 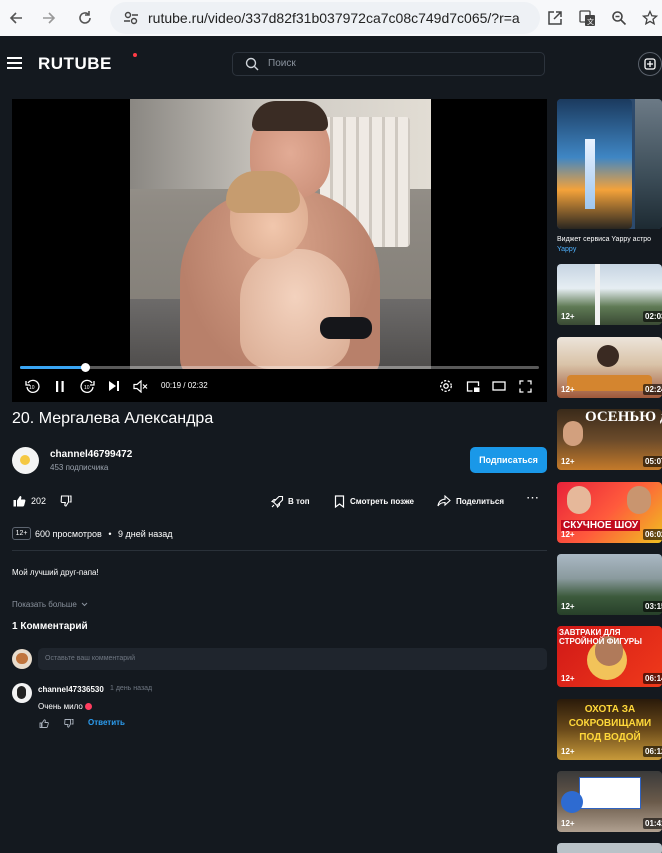 What do you see at coordinates (590, 21) in the screenshot?
I see `svg-text: 文` at bounding box center [590, 21].